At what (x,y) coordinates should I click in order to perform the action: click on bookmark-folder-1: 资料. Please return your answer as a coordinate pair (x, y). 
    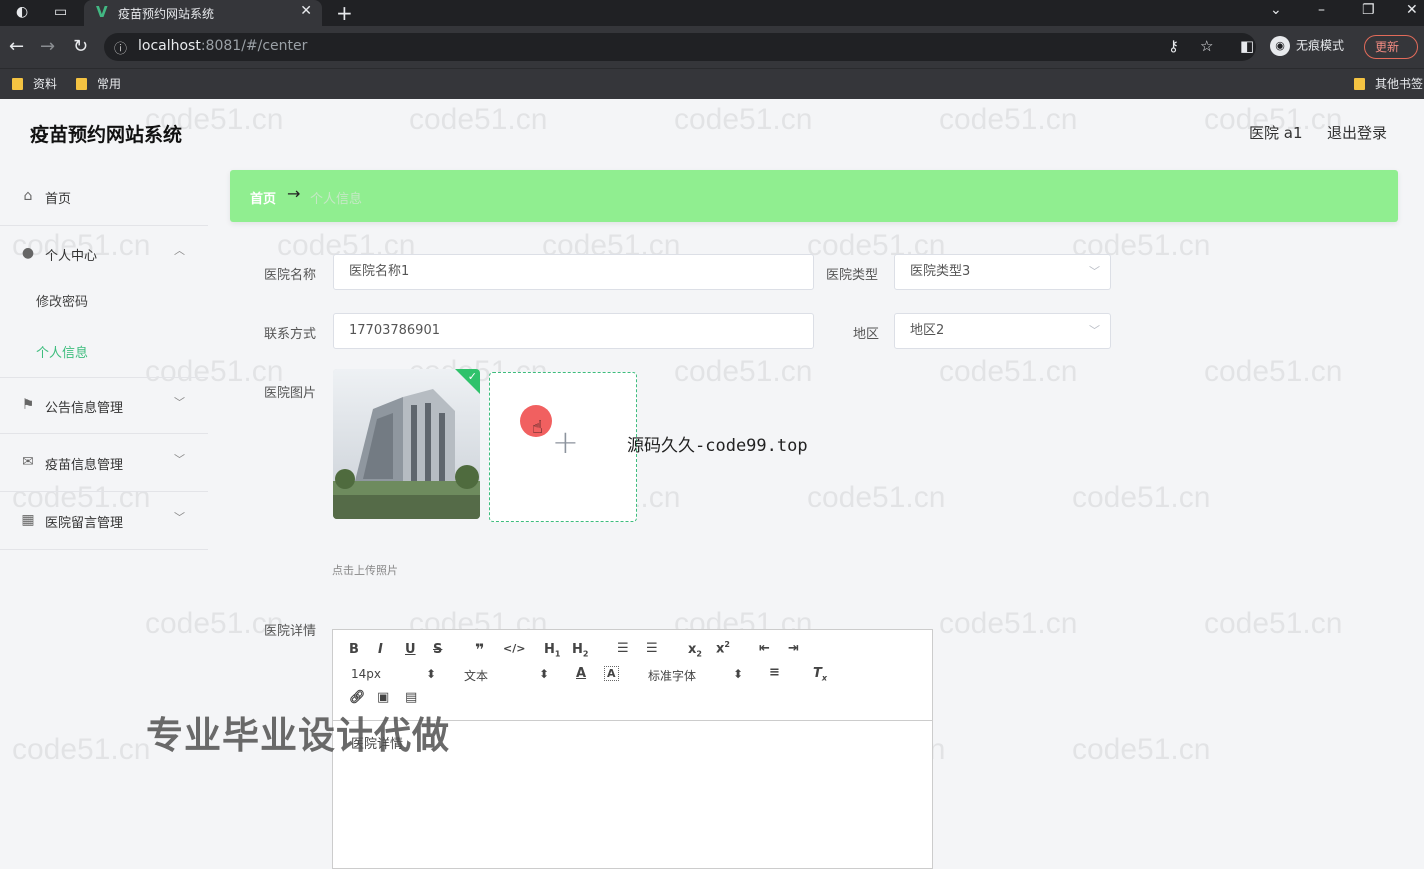
    Looking at the image, I should click on (34, 83).